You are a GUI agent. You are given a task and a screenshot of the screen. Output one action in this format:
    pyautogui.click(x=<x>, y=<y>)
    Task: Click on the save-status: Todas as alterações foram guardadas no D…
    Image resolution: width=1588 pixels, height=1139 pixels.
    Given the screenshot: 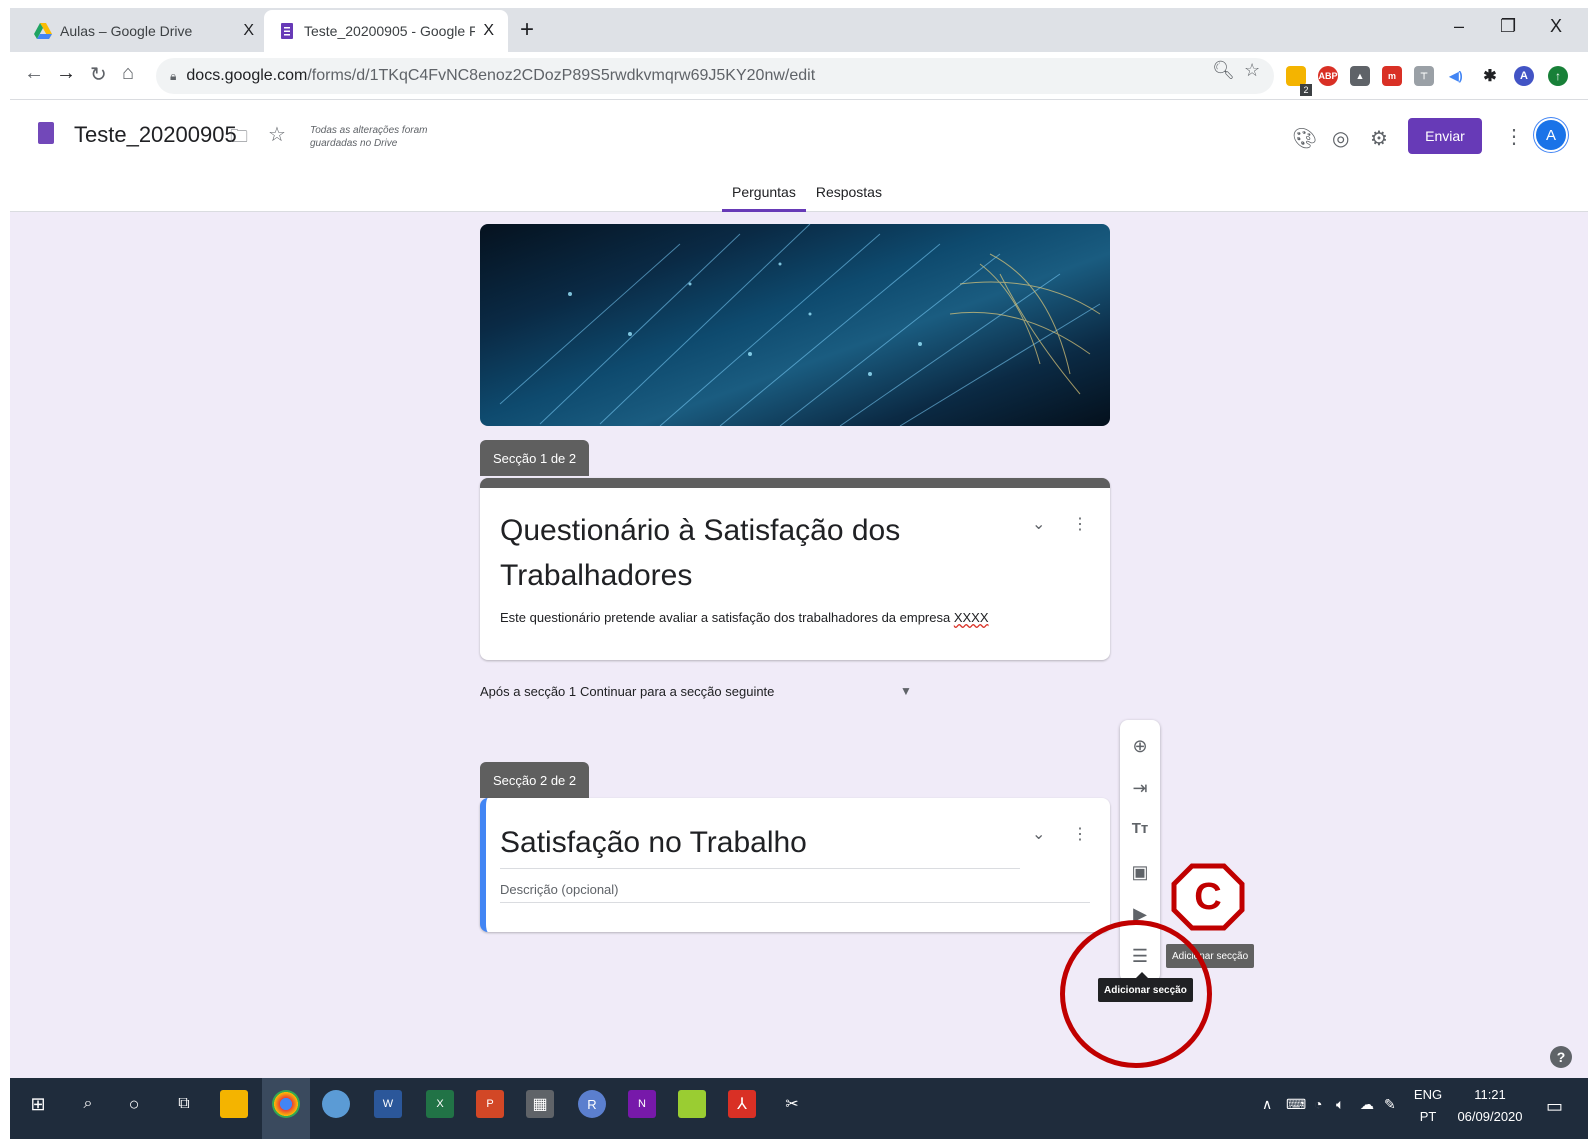 What is the action you would take?
    pyautogui.click(x=369, y=137)
    